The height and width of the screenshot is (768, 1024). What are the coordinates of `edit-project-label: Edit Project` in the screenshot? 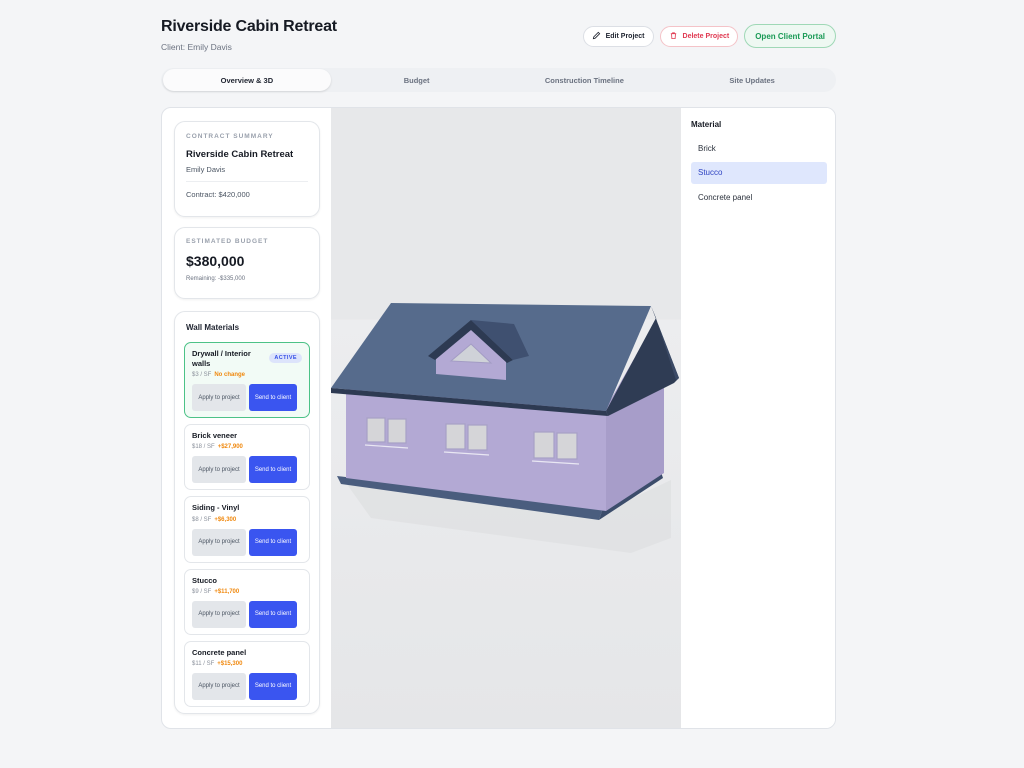 It's located at (625, 36).